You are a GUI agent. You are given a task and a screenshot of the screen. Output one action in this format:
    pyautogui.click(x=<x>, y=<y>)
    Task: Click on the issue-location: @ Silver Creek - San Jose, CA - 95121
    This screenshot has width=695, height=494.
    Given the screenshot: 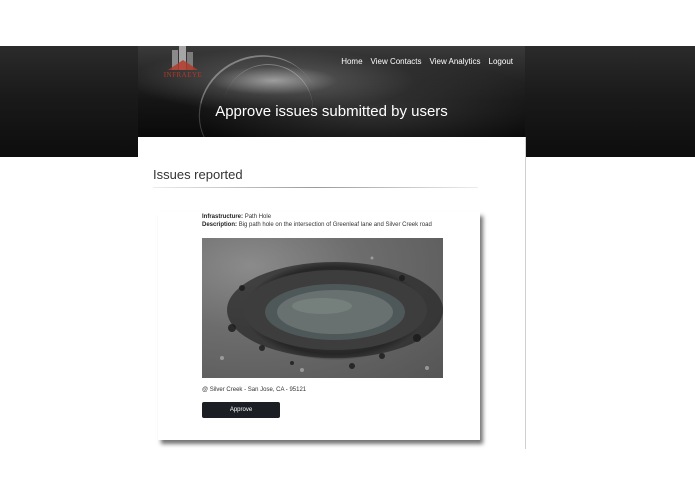 What is the action you would take?
    pyautogui.click(x=254, y=390)
    